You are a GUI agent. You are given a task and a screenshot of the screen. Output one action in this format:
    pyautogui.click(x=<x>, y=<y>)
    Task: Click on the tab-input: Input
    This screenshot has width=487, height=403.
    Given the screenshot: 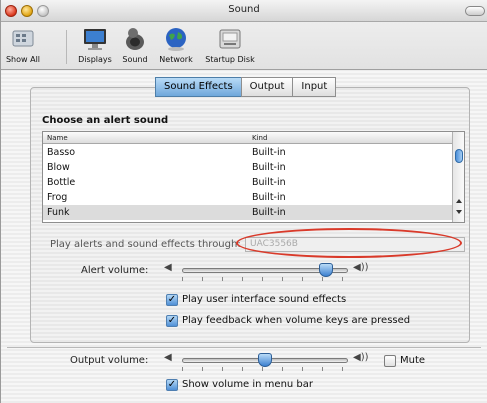 What is the action you would take?
    pyautogui.click(x=314, y=87)
    